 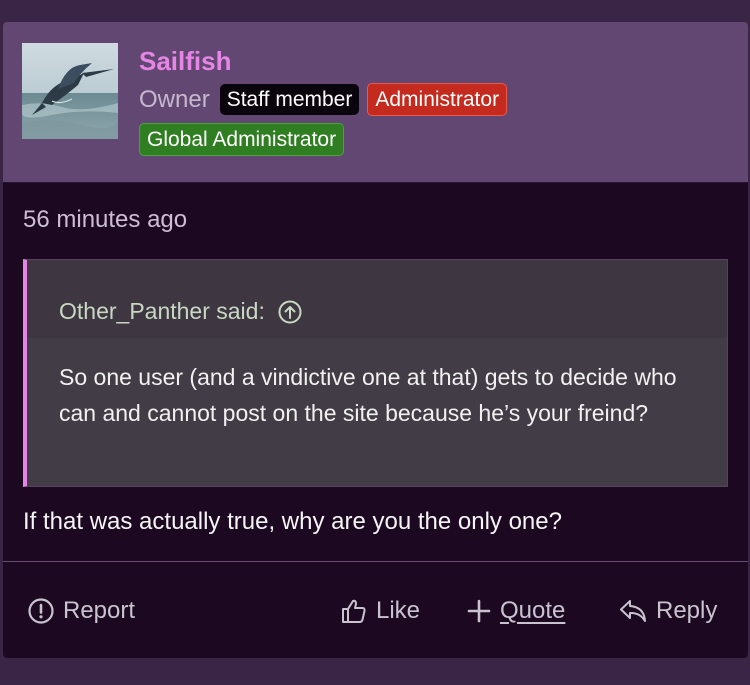 I want to click on user-badge-row-2: Global Administrator, so click(x=242, y=140).